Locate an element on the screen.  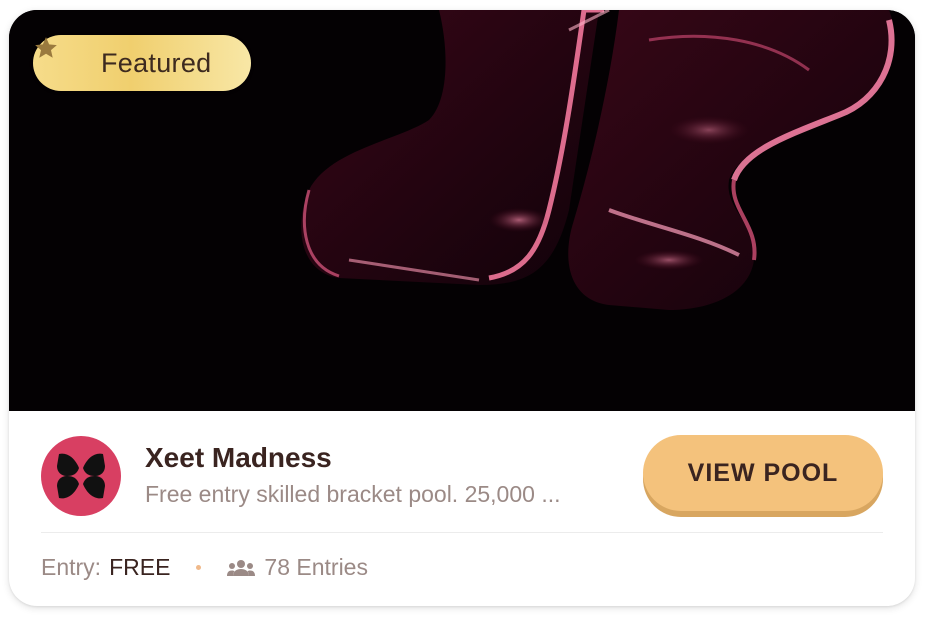
entries-count: 78 Entries is located at coordinates (316, 566).